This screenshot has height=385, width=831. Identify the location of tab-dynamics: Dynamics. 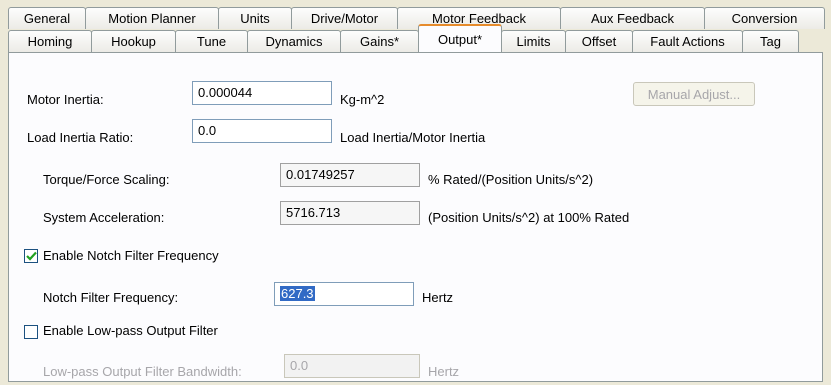
(294, 41).